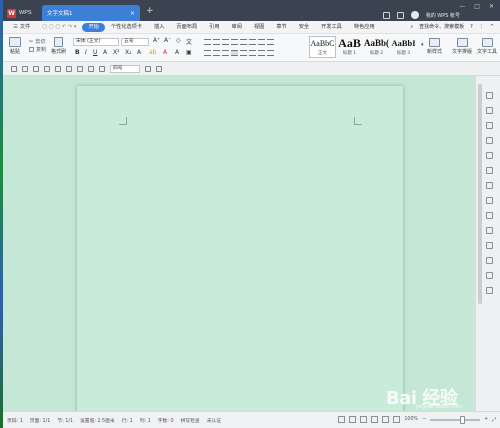 The image size is (500, 428). I want to click on undo-icon, so click(69, 68).